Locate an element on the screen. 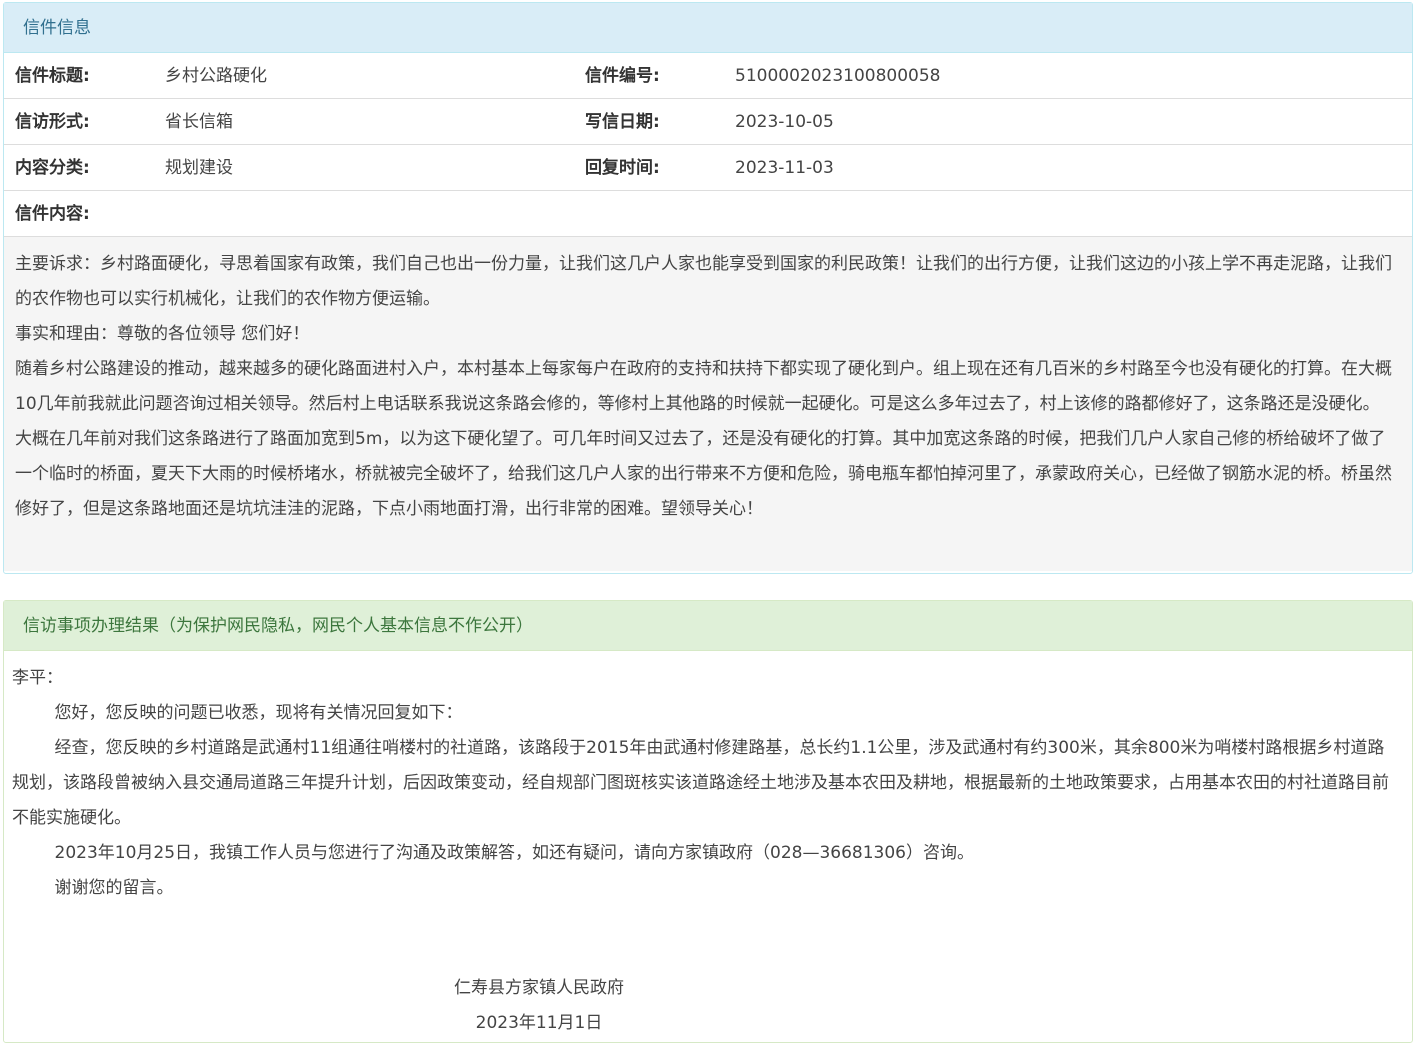 This screenshot has height=1045, width=1417. info-row-content-label: 信件内容: is located at coordinates (708, 214).